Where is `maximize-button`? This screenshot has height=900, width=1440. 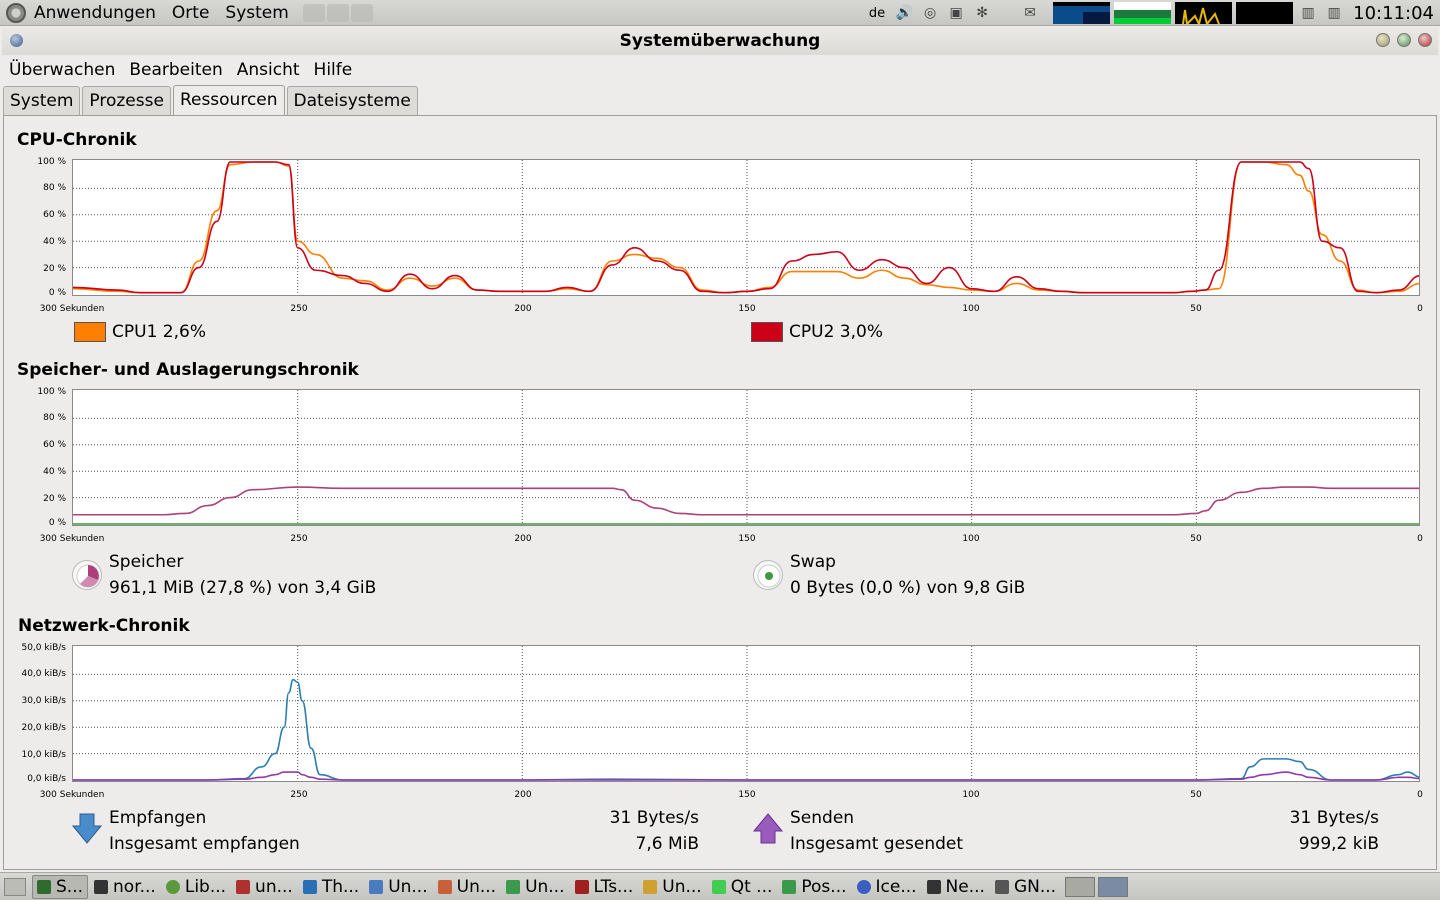 maximize-button is located at coordinates (1404, 40).